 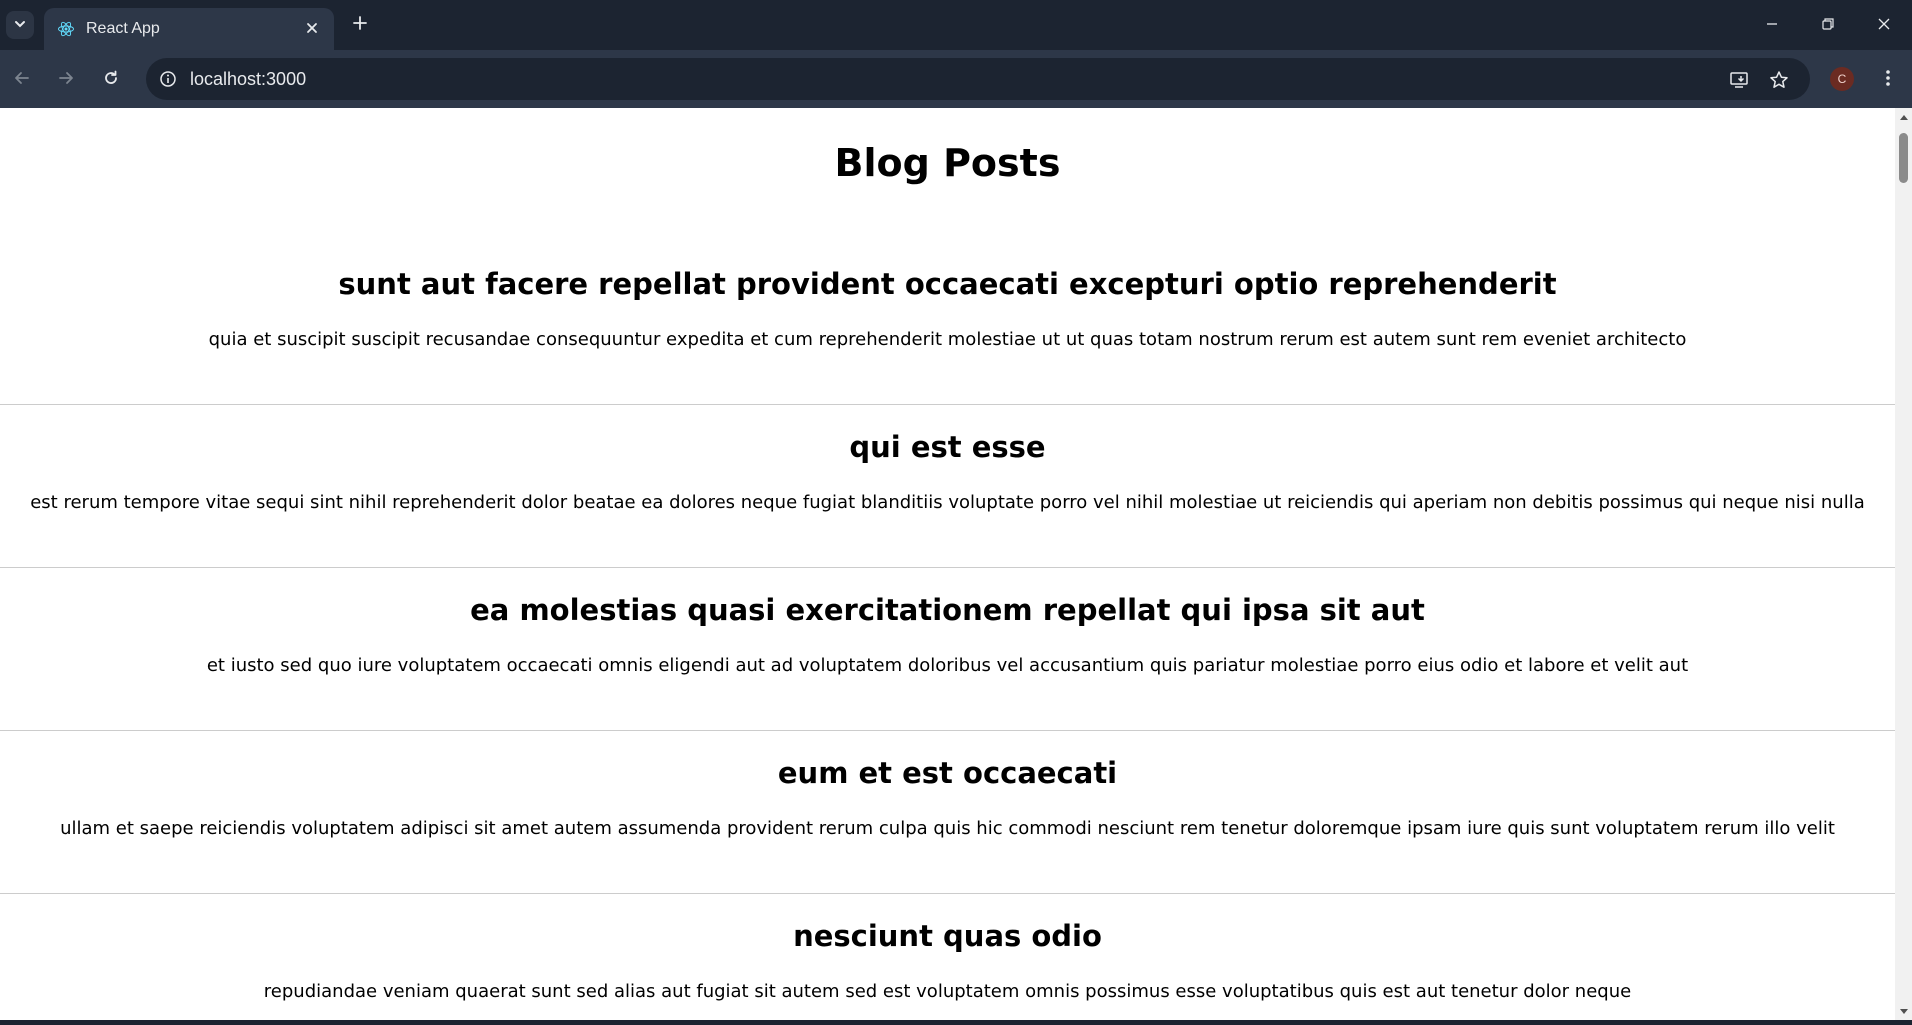 I want to click on restore-icon, so click(x=1828, y=25).